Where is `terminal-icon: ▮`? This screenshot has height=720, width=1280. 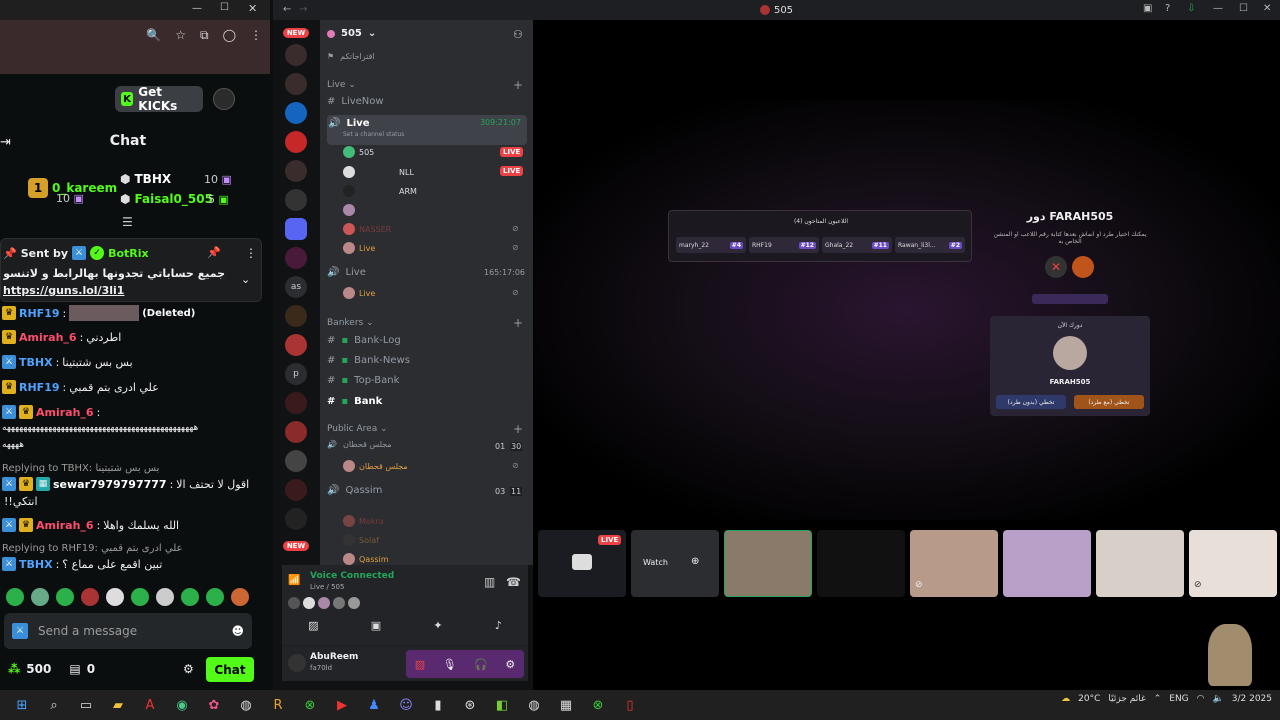
terminal-icon: ▮ is located at coordinates (438, 705).